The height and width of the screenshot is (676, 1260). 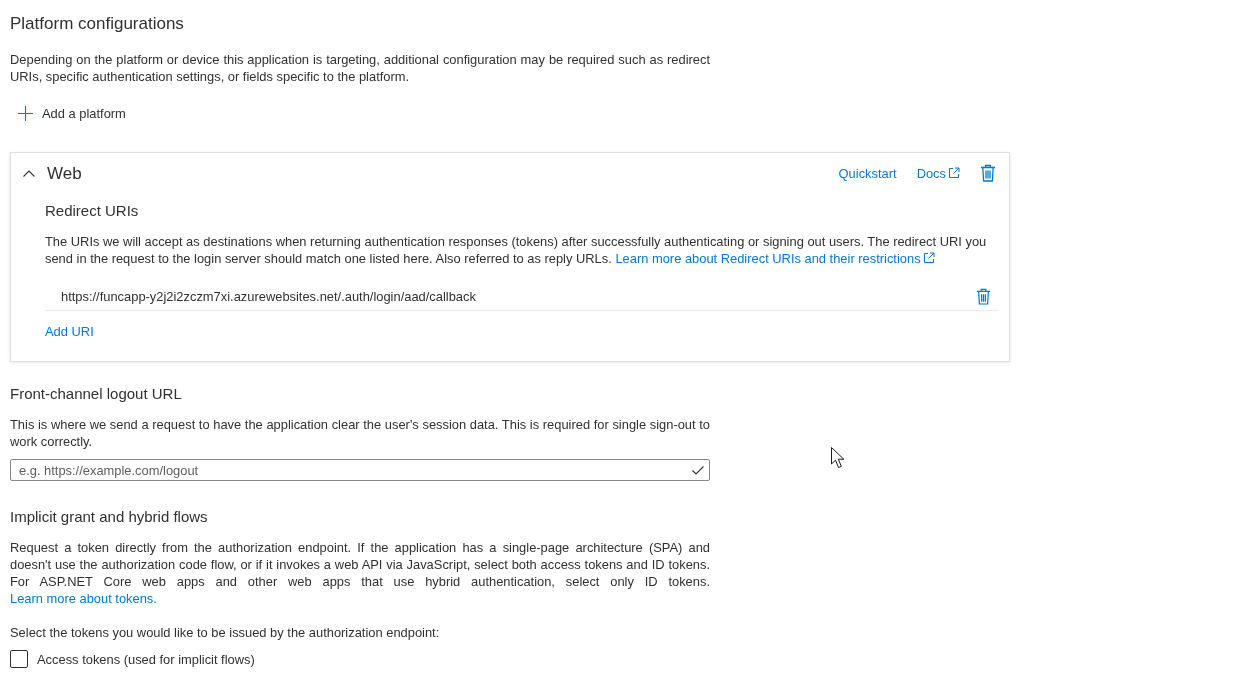 I want to click on logout-url-field: e.g. https://example.com/logout, so click(x=360, y=470).